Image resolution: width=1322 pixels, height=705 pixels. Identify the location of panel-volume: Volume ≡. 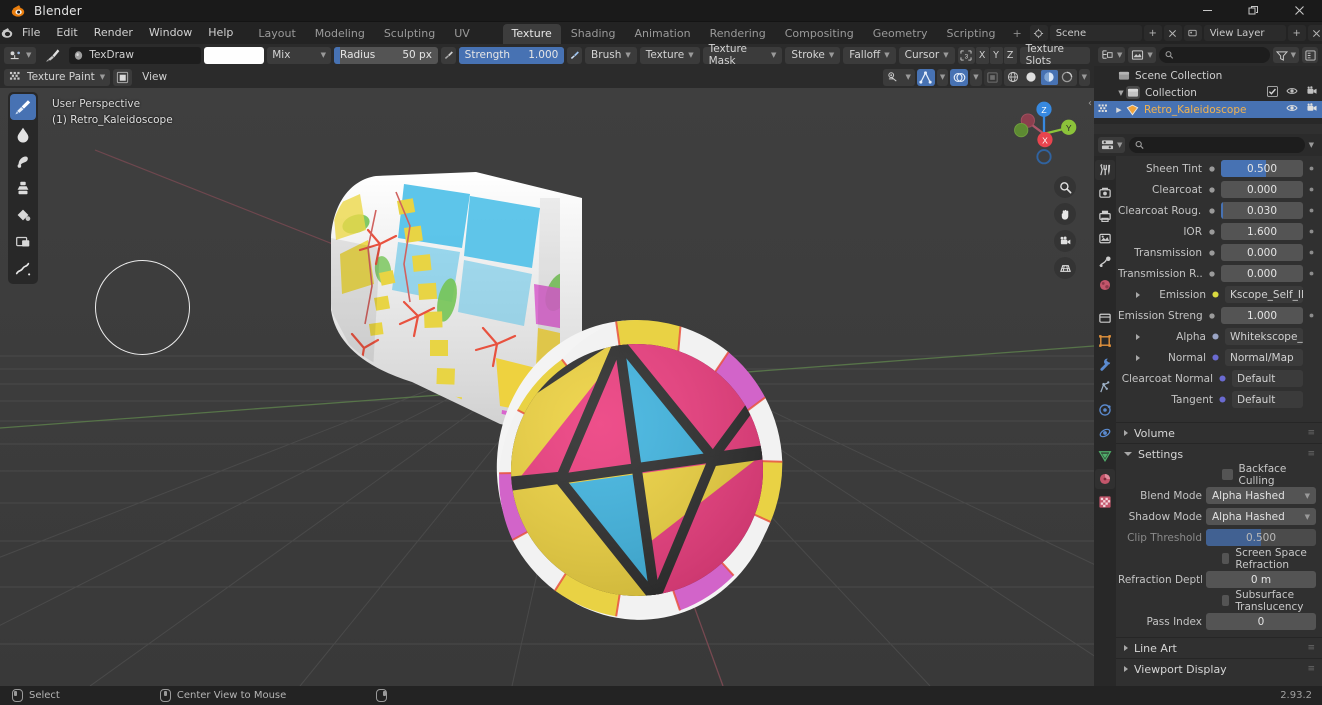
(1219, 432).